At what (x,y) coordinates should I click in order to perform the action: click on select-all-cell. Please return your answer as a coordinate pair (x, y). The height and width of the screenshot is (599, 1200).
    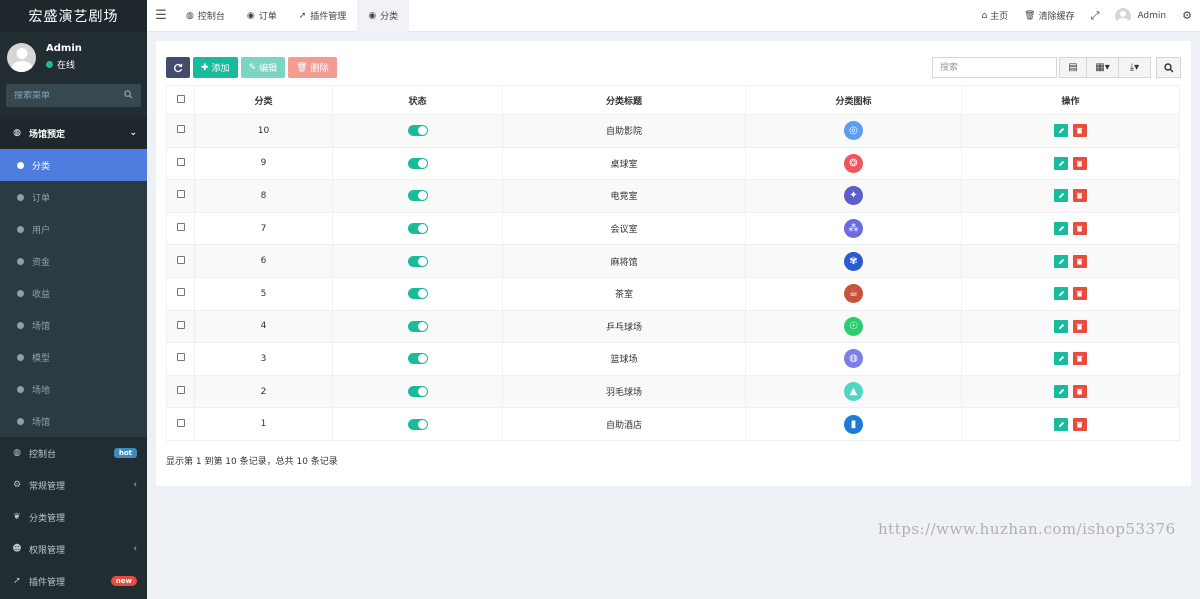
    Looking at the image, I should click on (180, 100).